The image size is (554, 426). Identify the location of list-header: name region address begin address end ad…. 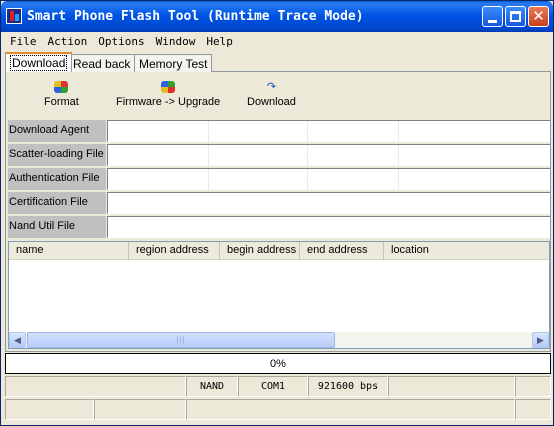
(279, 251).